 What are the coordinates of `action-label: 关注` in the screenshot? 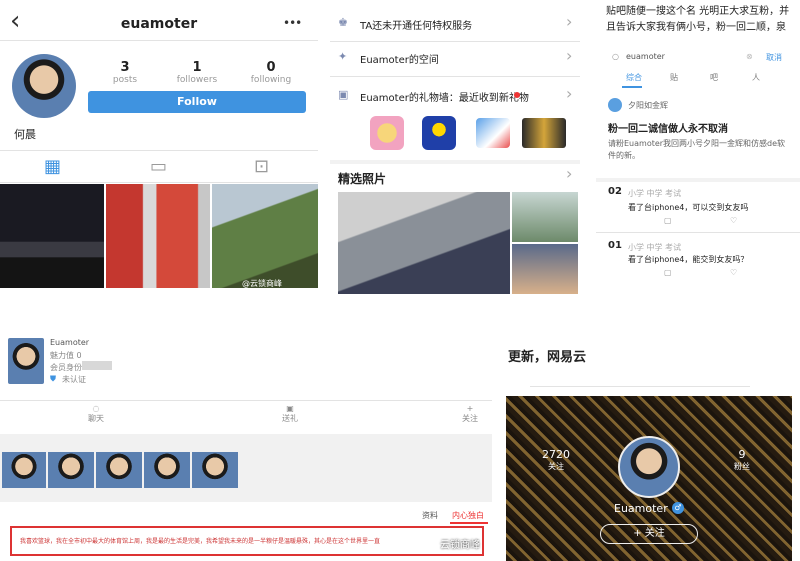 It's located at (470, 418).